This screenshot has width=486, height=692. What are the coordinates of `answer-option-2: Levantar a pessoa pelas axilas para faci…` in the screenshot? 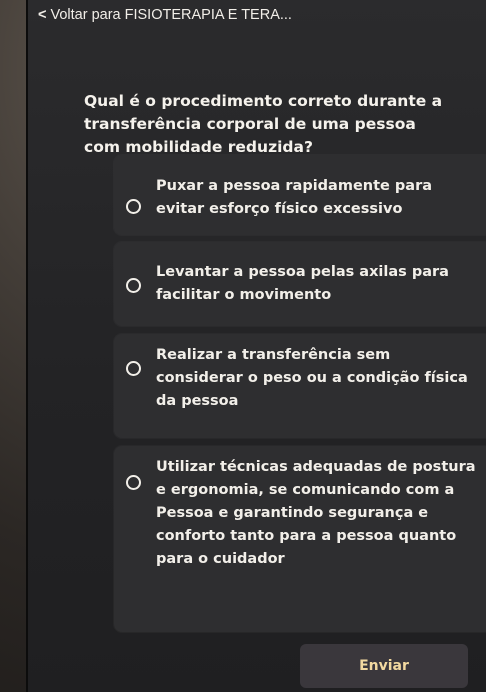 It's located at (300, 284).